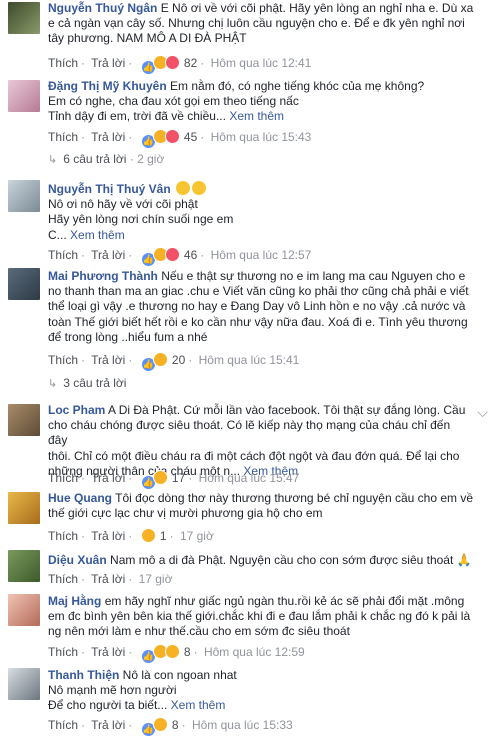 This screenshot has width=494, height=737. I want to click on smile-emoji-icon, so click(183, 188).